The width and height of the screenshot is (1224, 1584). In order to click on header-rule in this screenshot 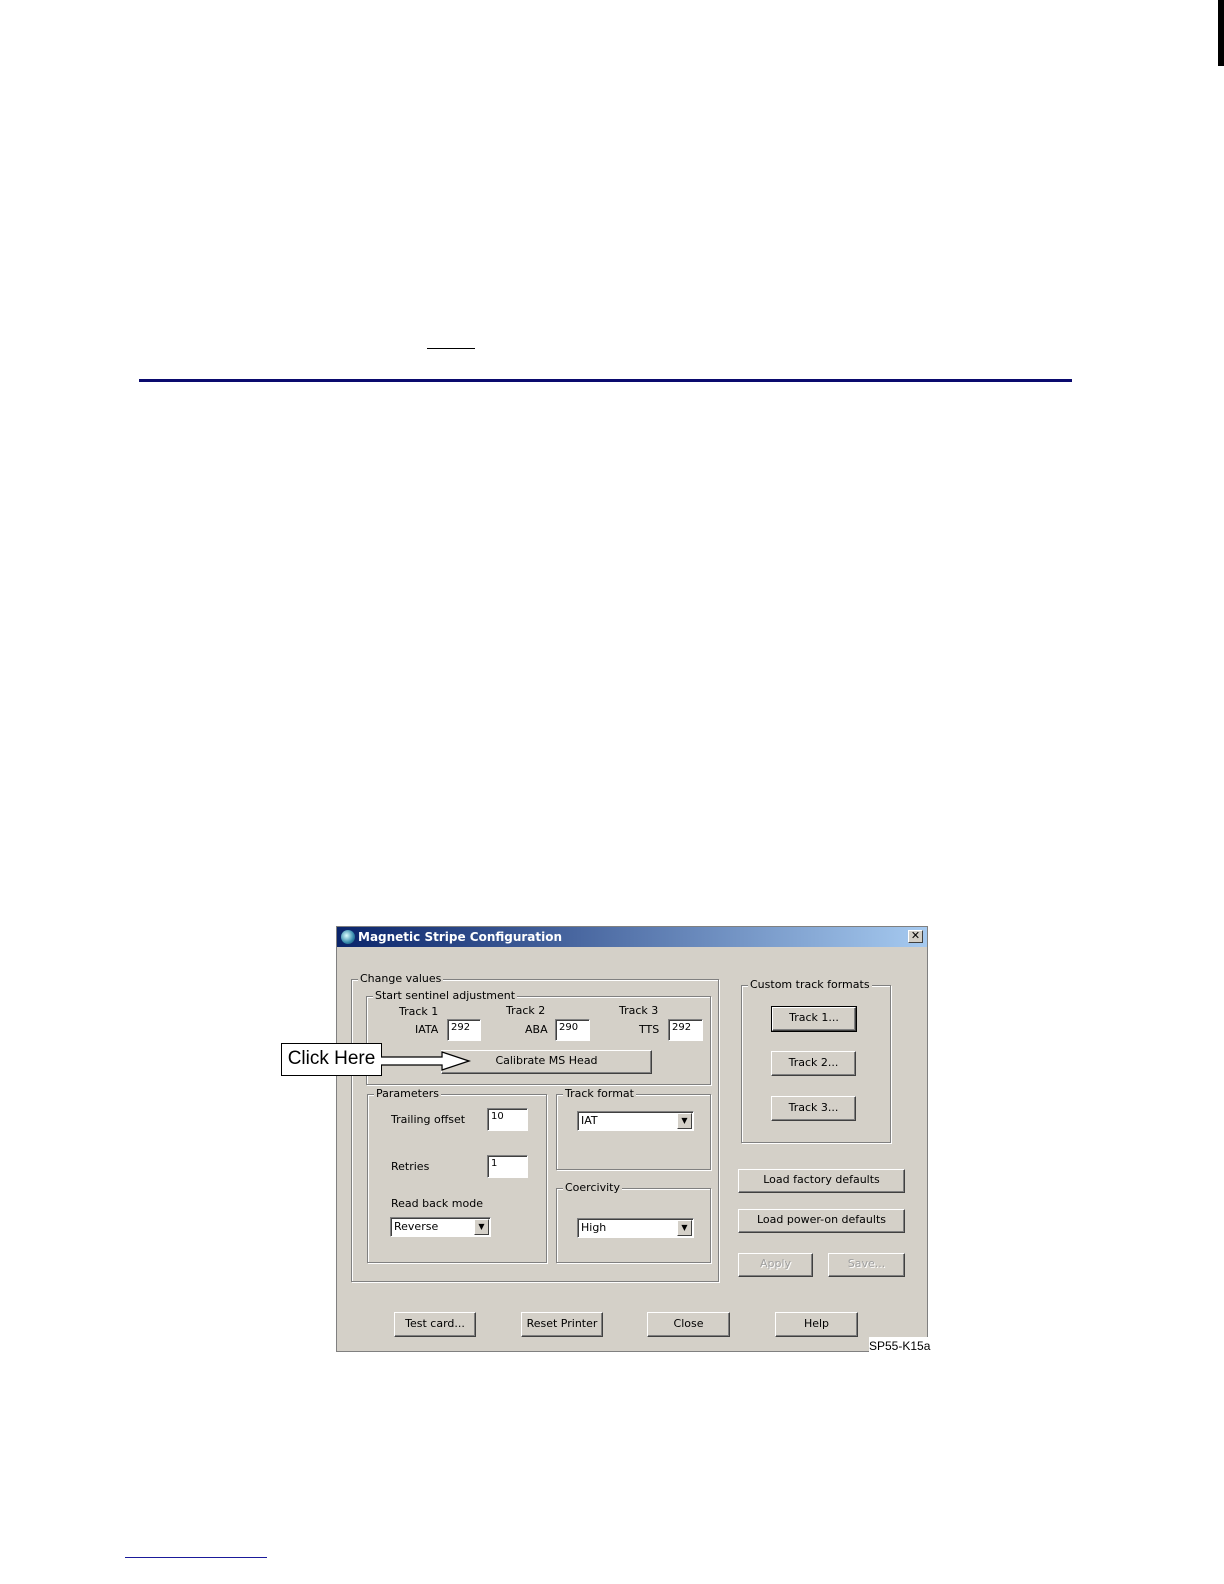, I will do `click(605, 380)`.